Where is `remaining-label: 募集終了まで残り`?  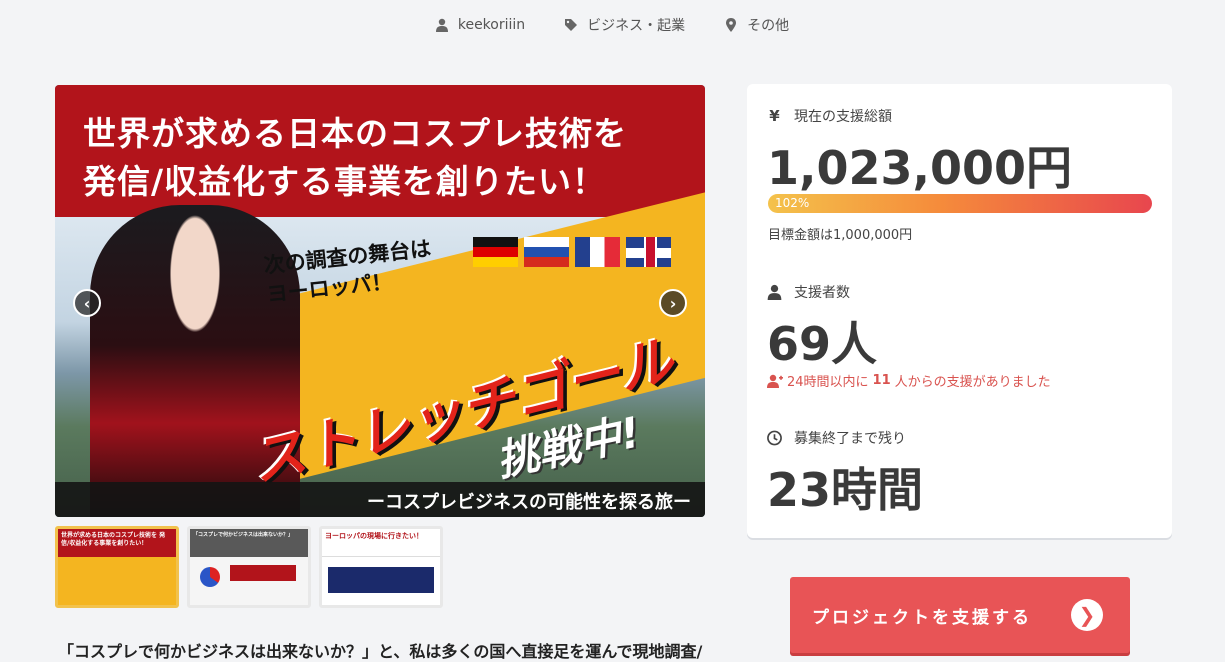
remaining-label: 募集終了まで残り is located at coordinates (850, 439).